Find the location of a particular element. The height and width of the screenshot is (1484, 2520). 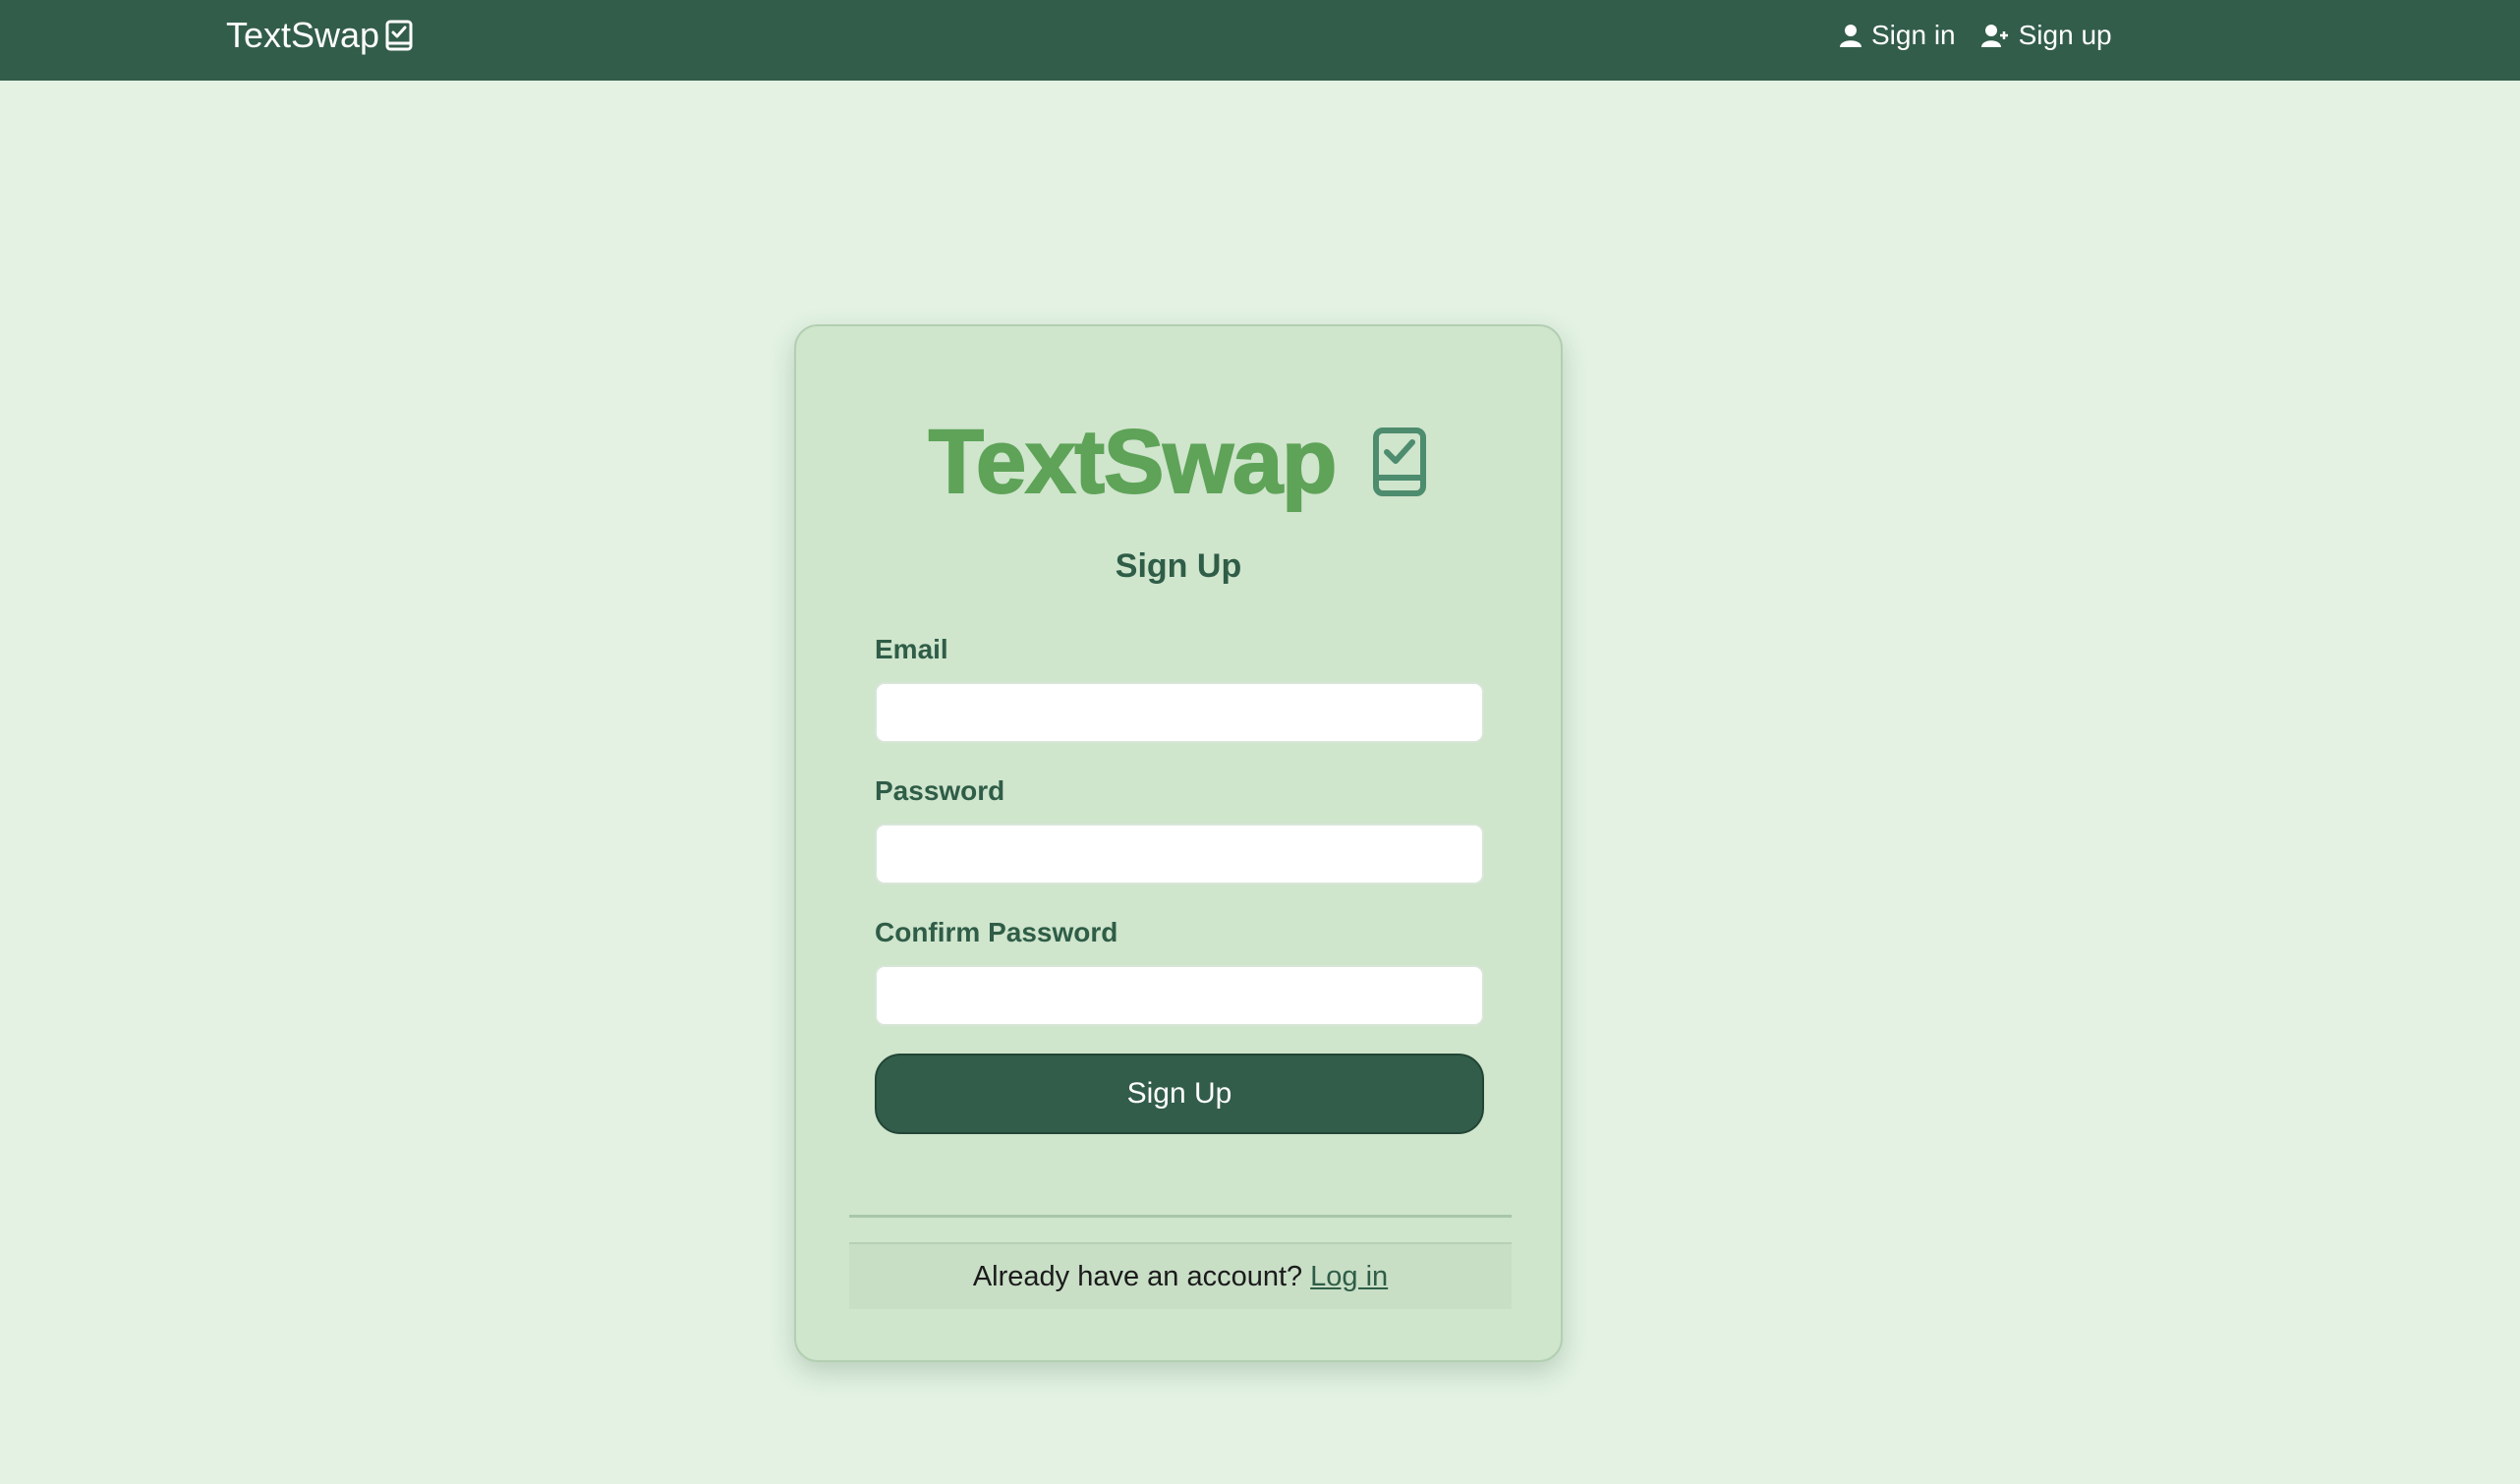

log-in-link: Log in is located at coordinates (1349, 1277).